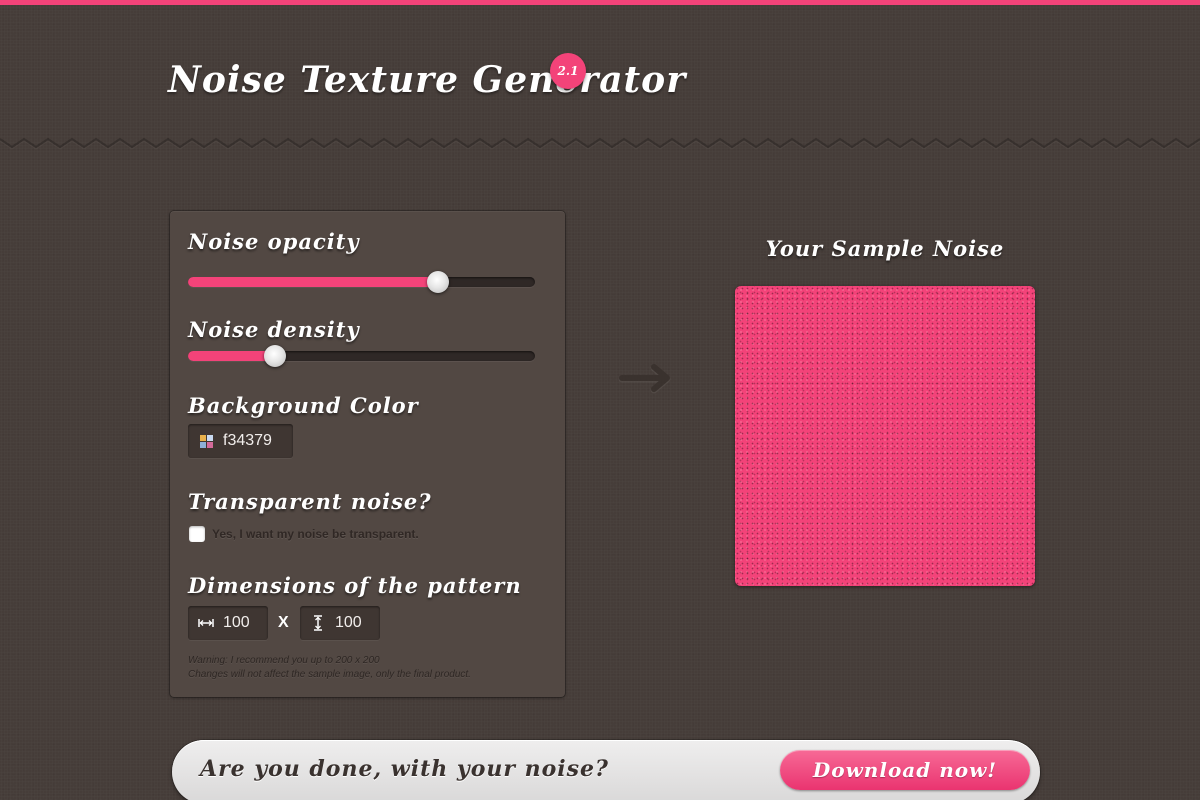 The height and width of the screenshot is (800, 1200). Describe the element at coordinates (206, 623) in the screenshot. I see `width-arrows-icon` at that location.